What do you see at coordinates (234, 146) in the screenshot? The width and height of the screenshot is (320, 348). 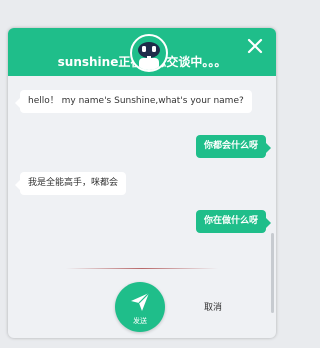 I see `user-message: 你都会什么呀` at bounding box center [234, 146].